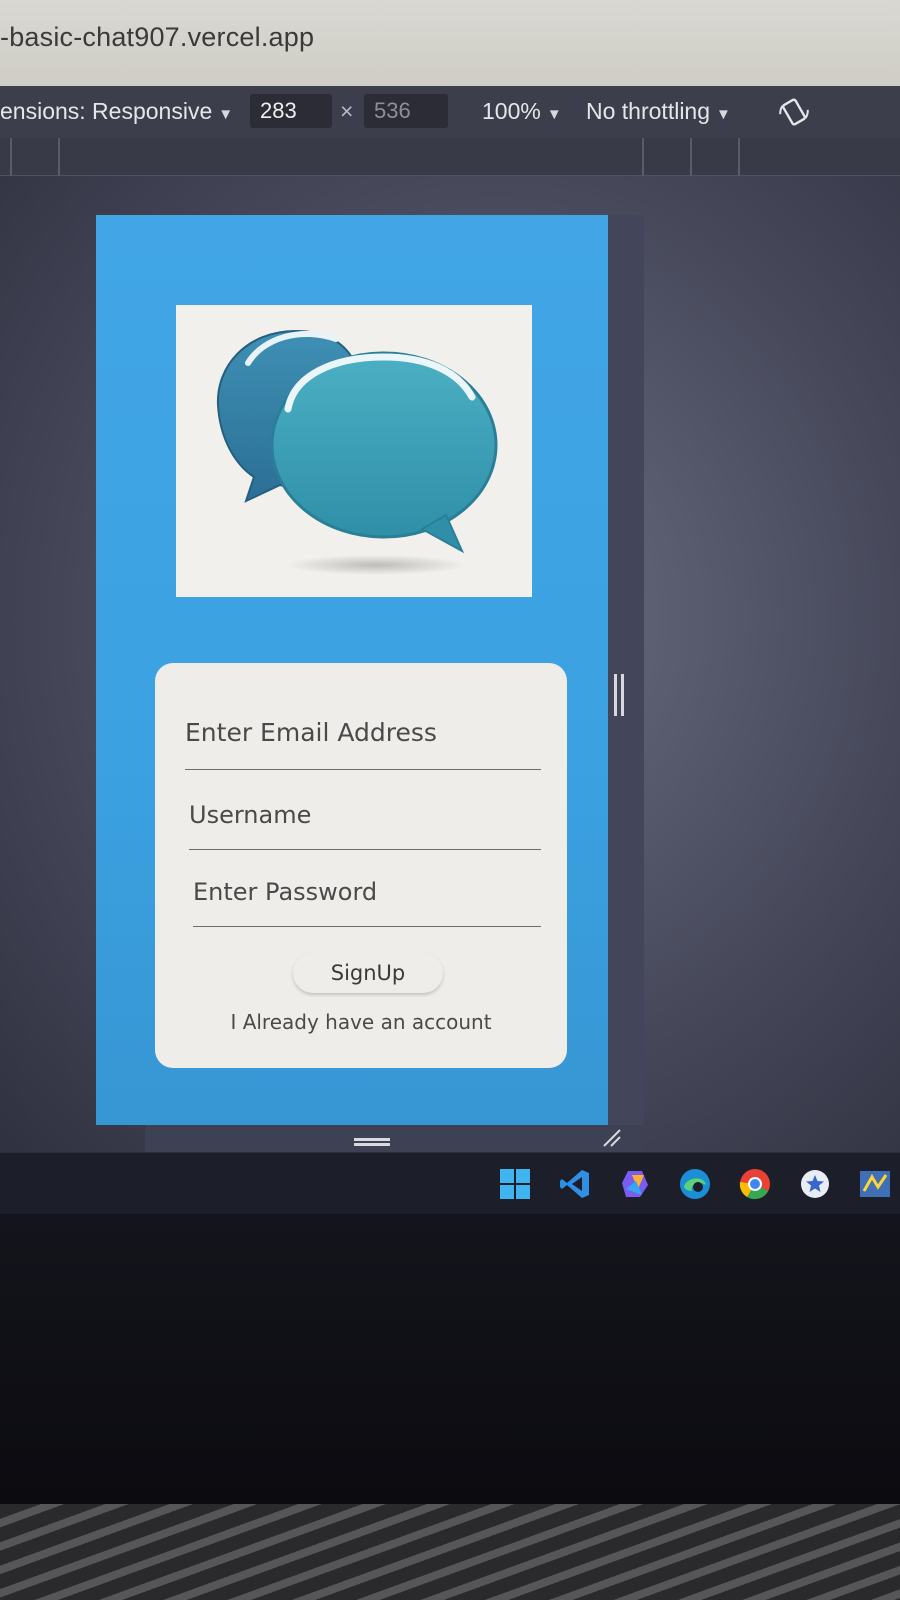 Image resolution: width=900 pixels, height=1600 pixels. I want to click on throttling-label: No throttling, so click(648, 111).